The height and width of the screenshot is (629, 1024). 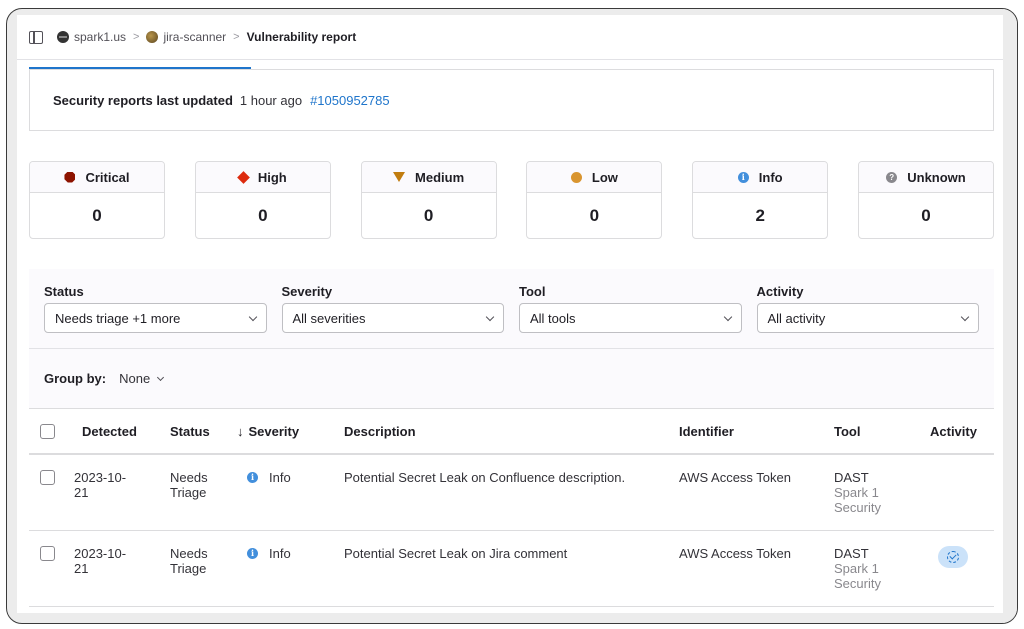 I want to click on breadcrumb-current: Vulnerability report, so click(x=301, y=37).